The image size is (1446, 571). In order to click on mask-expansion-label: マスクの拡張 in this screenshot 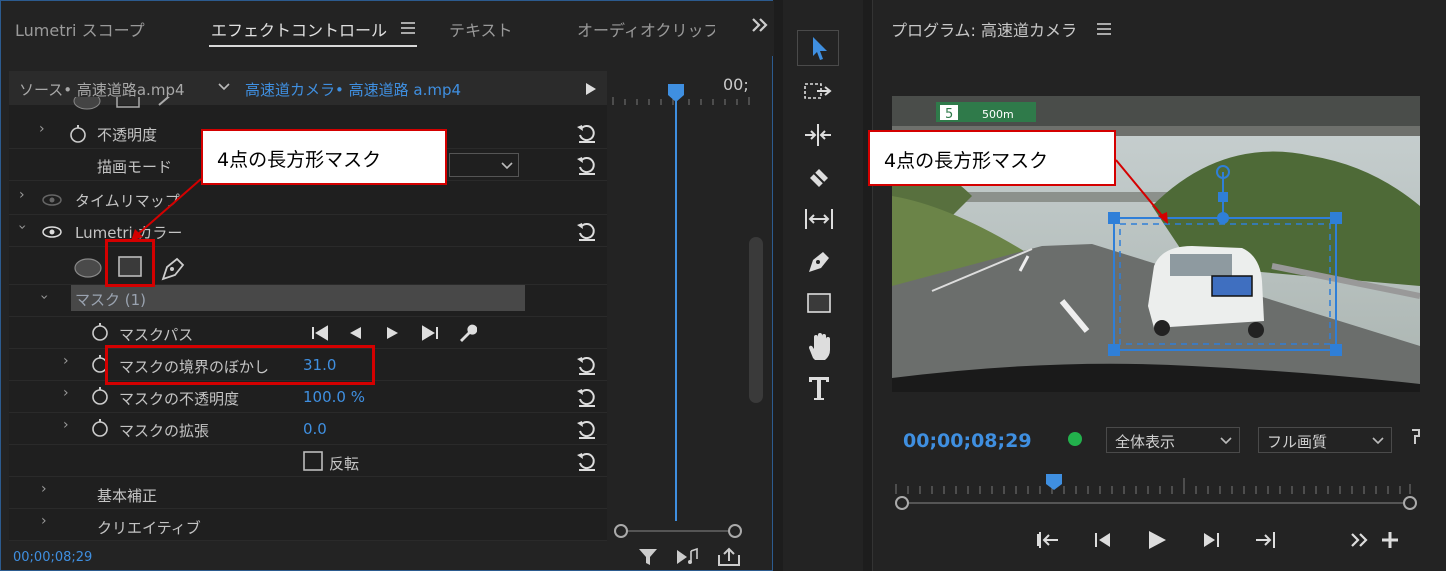, I will do `click(164, 431)`.